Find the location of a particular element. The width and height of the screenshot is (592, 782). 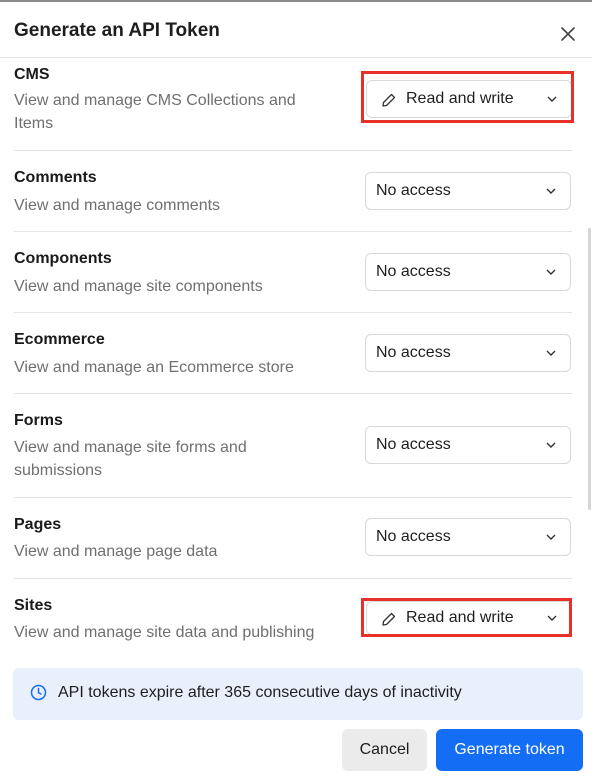

cancel-button: Cancel is located at coordinates (384, 750).